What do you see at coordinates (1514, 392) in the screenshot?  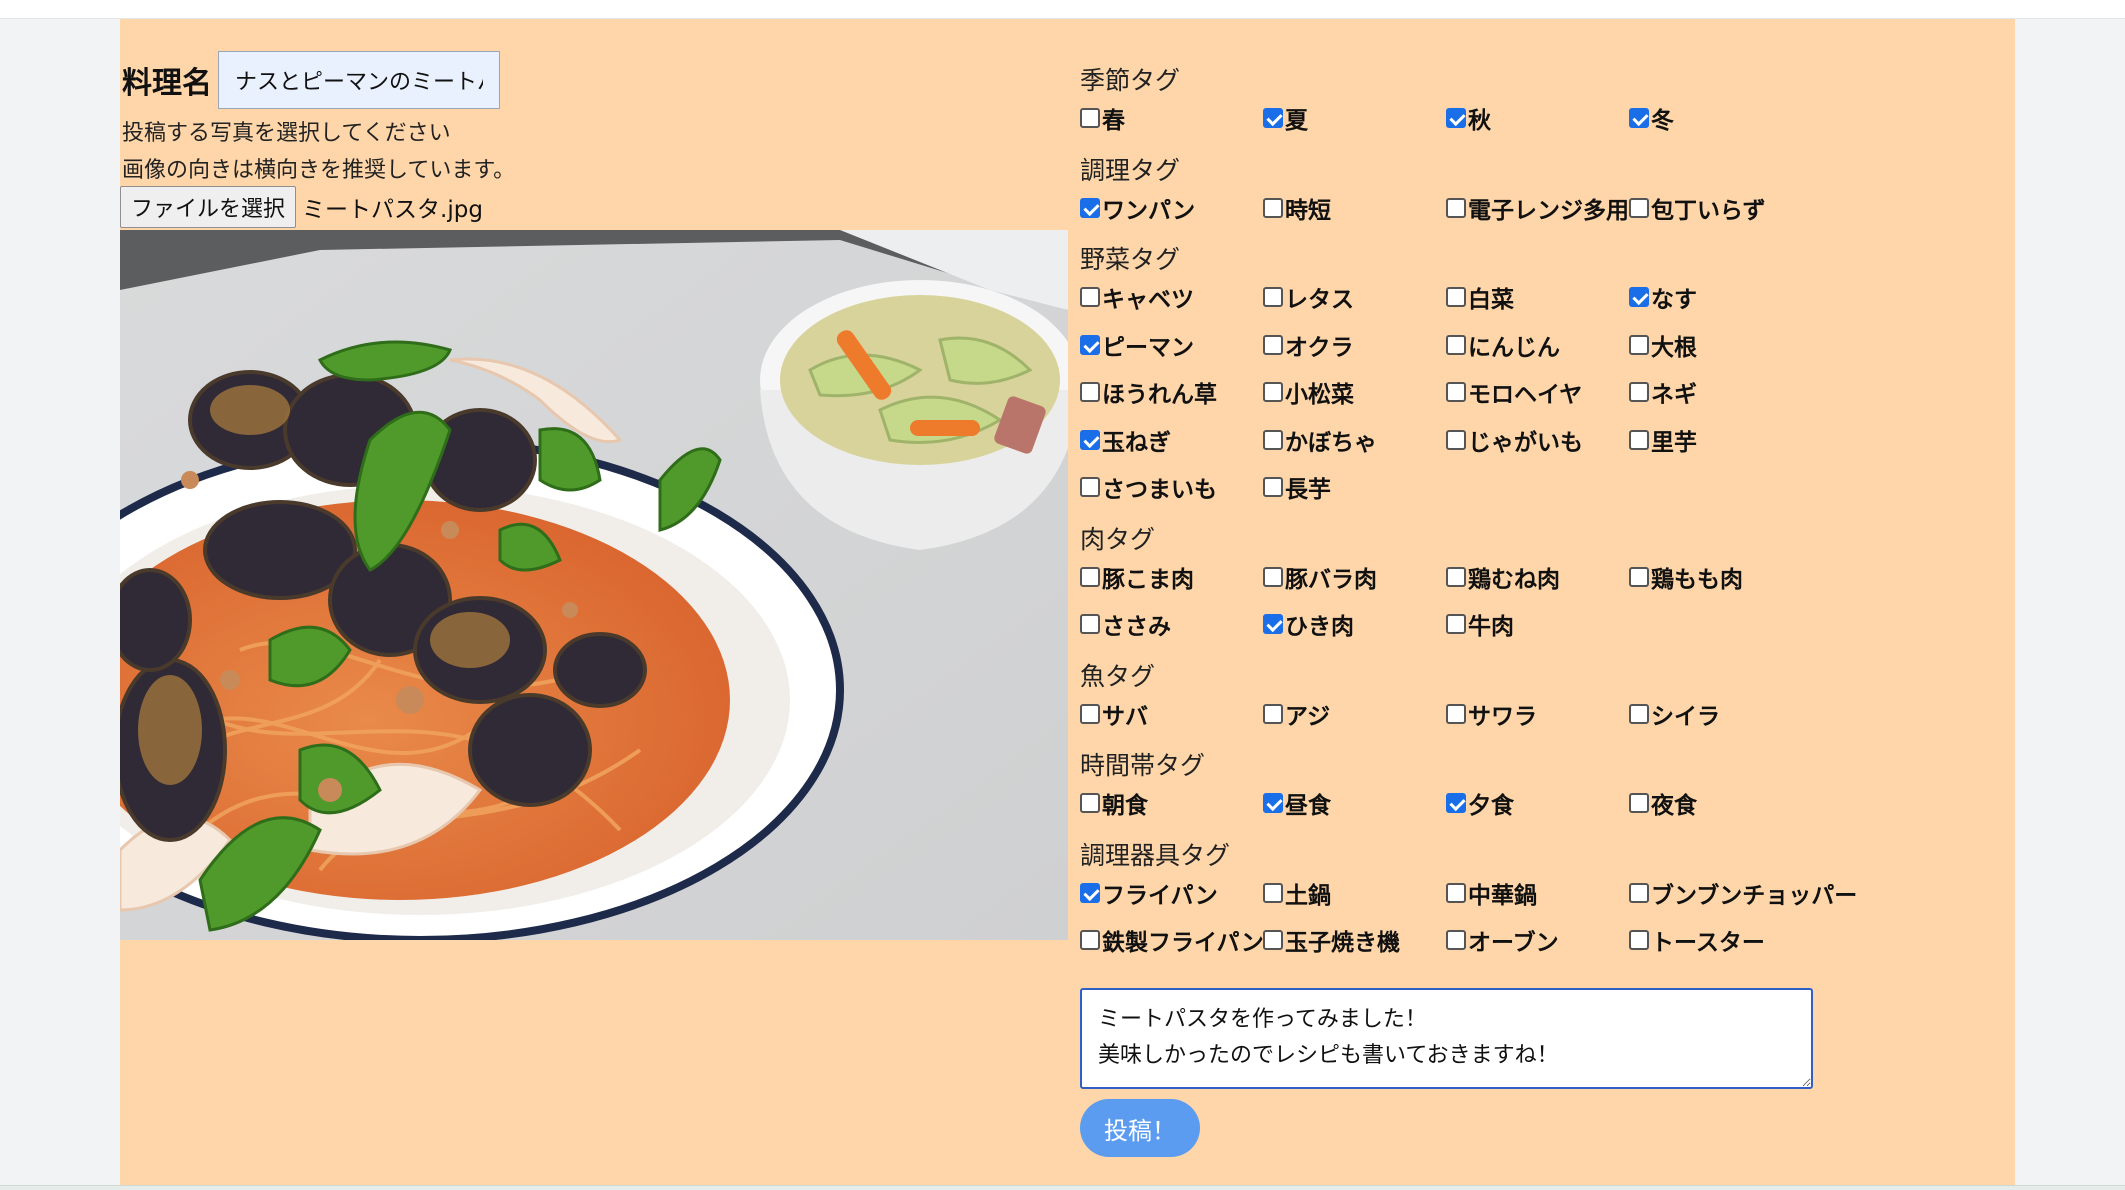 I see `tag-vegetable-10: モロヘイヤ` at bounding box center [1514, 392].